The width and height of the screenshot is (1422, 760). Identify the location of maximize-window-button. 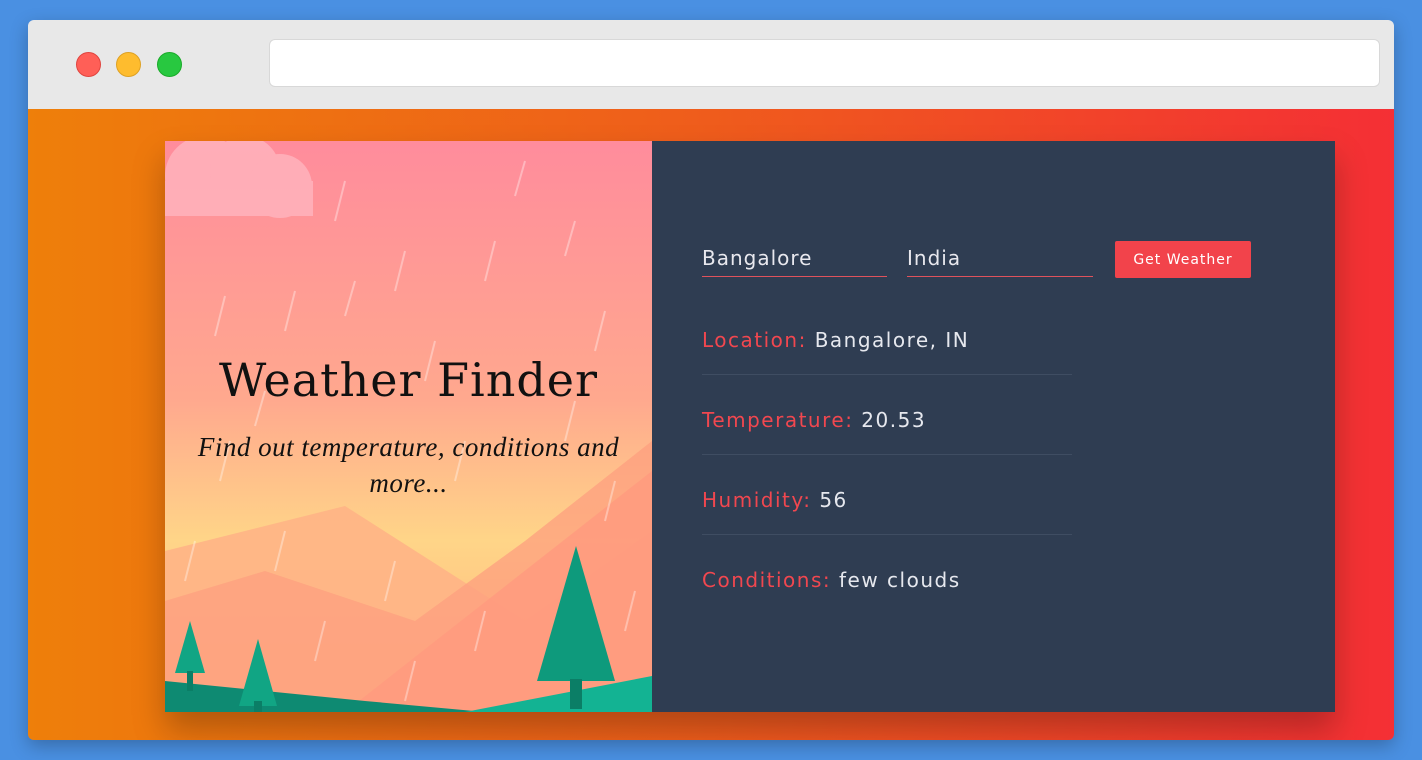
(169, 64).